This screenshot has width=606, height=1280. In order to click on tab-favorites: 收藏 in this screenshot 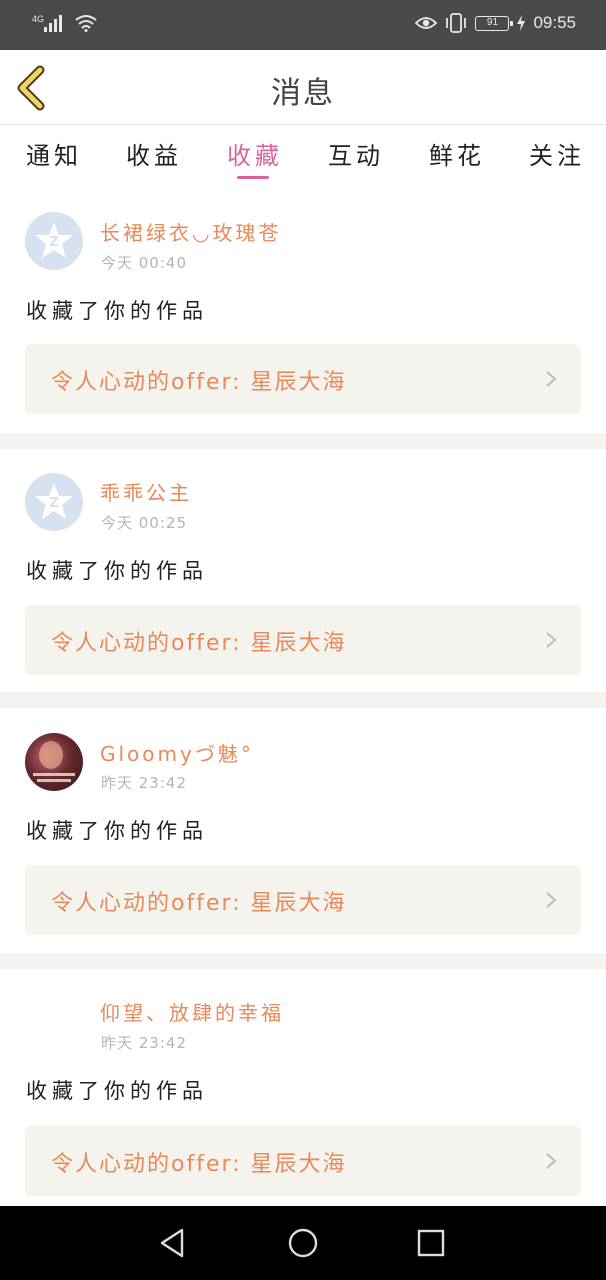, I will do `click(255, 153)`.